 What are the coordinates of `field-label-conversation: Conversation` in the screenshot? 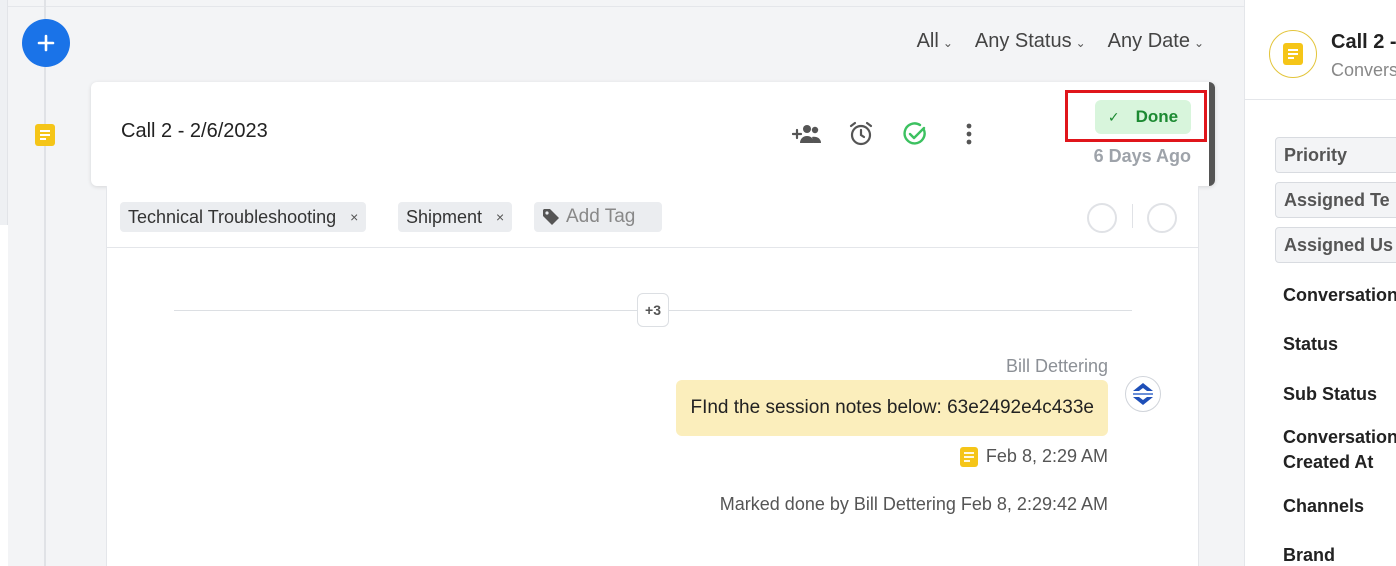 It's located at (1339, 295).